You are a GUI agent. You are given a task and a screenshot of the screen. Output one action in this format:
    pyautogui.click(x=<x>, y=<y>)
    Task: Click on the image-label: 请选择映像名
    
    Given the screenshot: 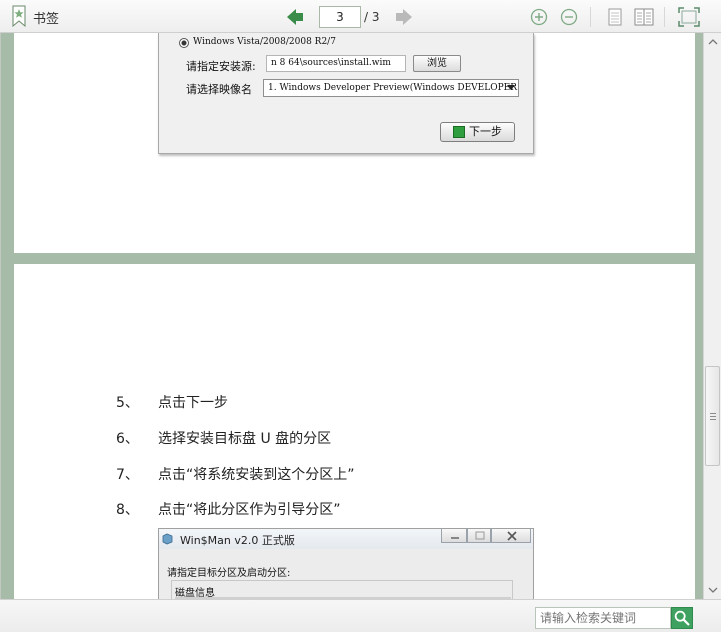 What is the action you would take?
    pyautogui.click(x=219, y=89)
    